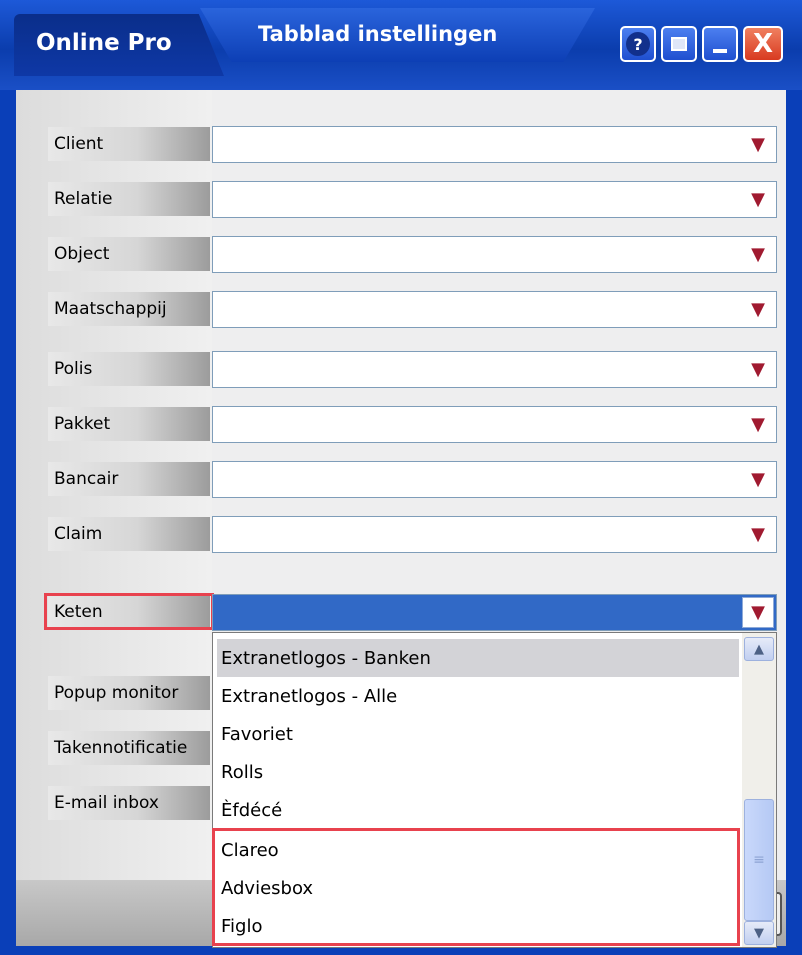 This screenshot has width=802, height=955. Describe the element at coordinates (129, 424) in the screenshot. I see `label-pakket: Pakket` at that location.